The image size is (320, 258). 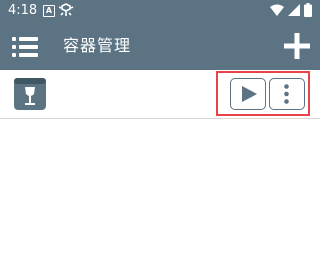 I want to click on run-container-button, so click(x=248, y=94).